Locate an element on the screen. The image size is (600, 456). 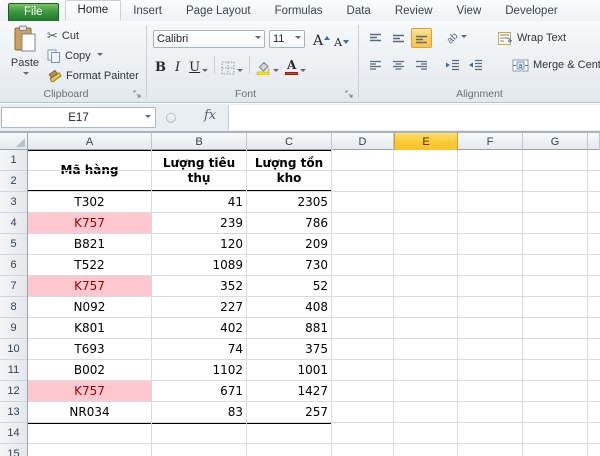
column-header-C: C is located at coordinates (289, 141).